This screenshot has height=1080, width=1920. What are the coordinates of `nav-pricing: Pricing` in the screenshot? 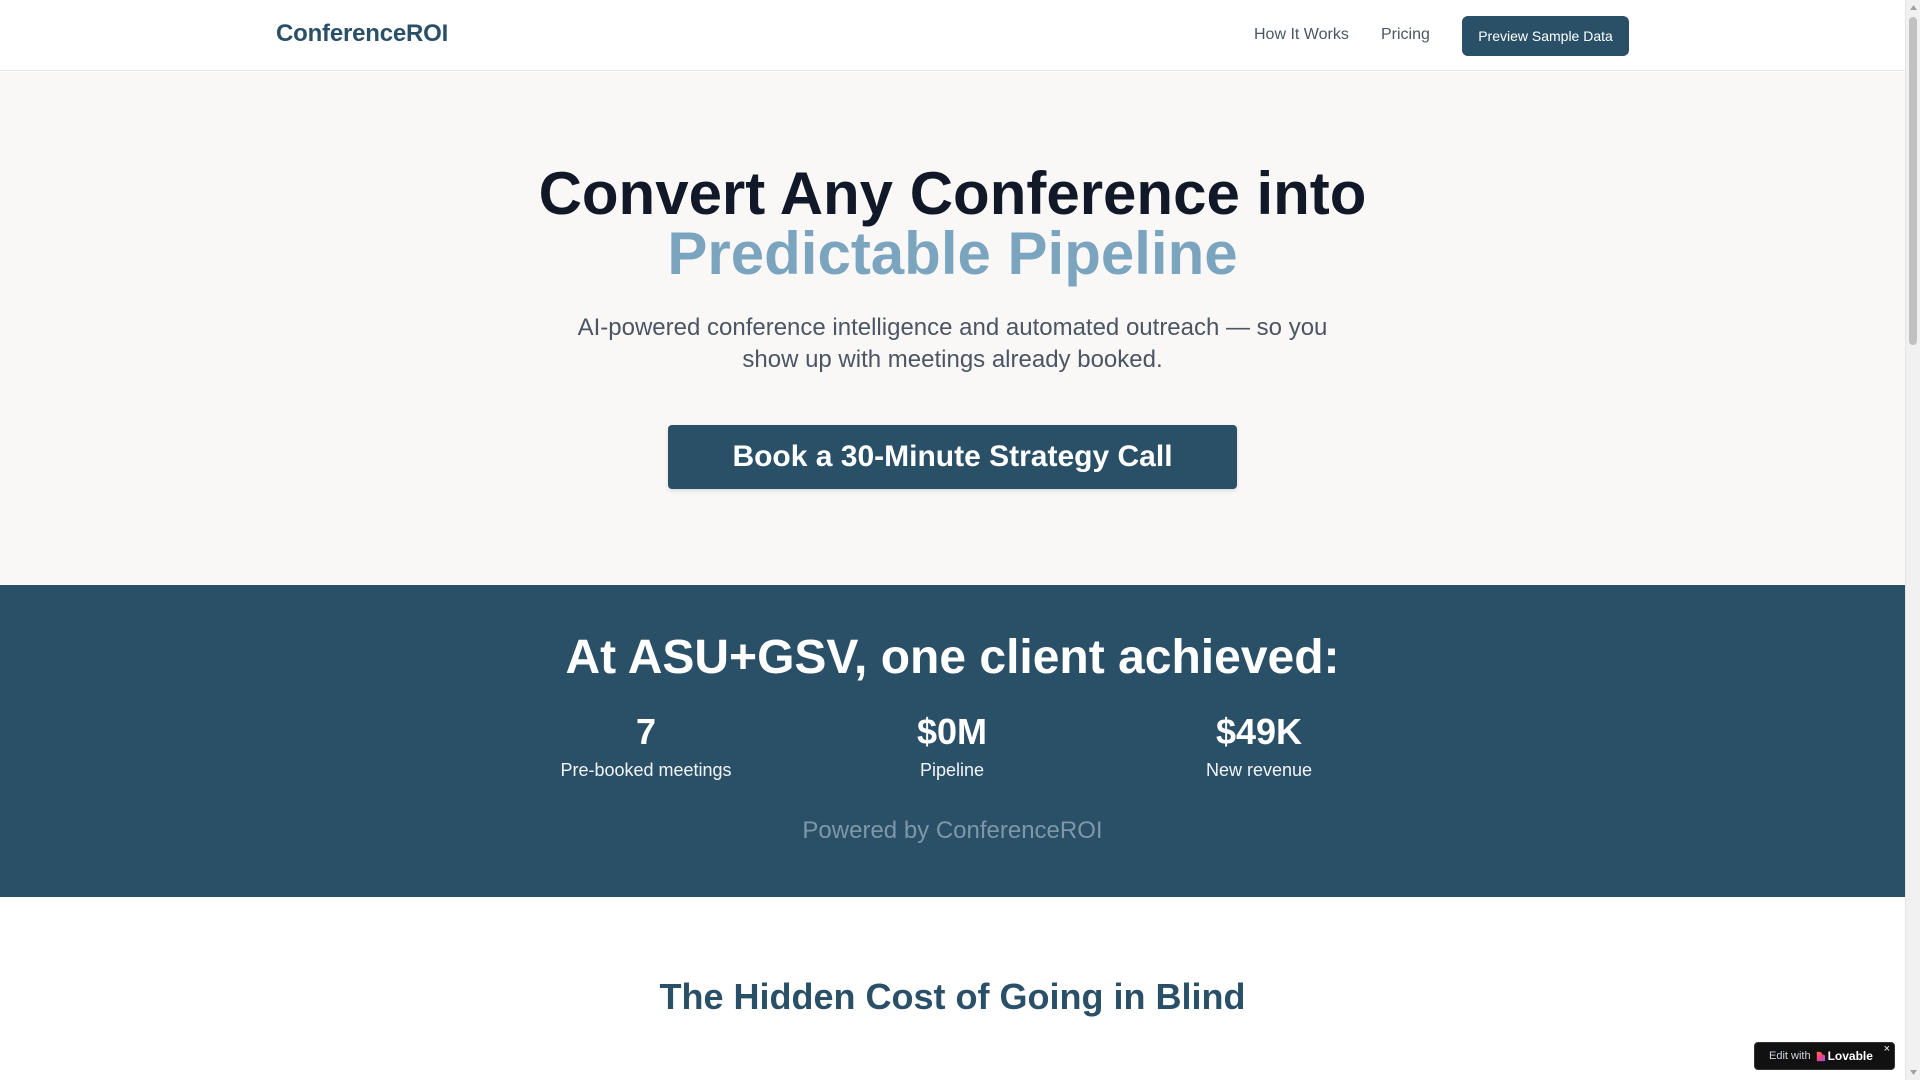 It's located at (1405, 35).